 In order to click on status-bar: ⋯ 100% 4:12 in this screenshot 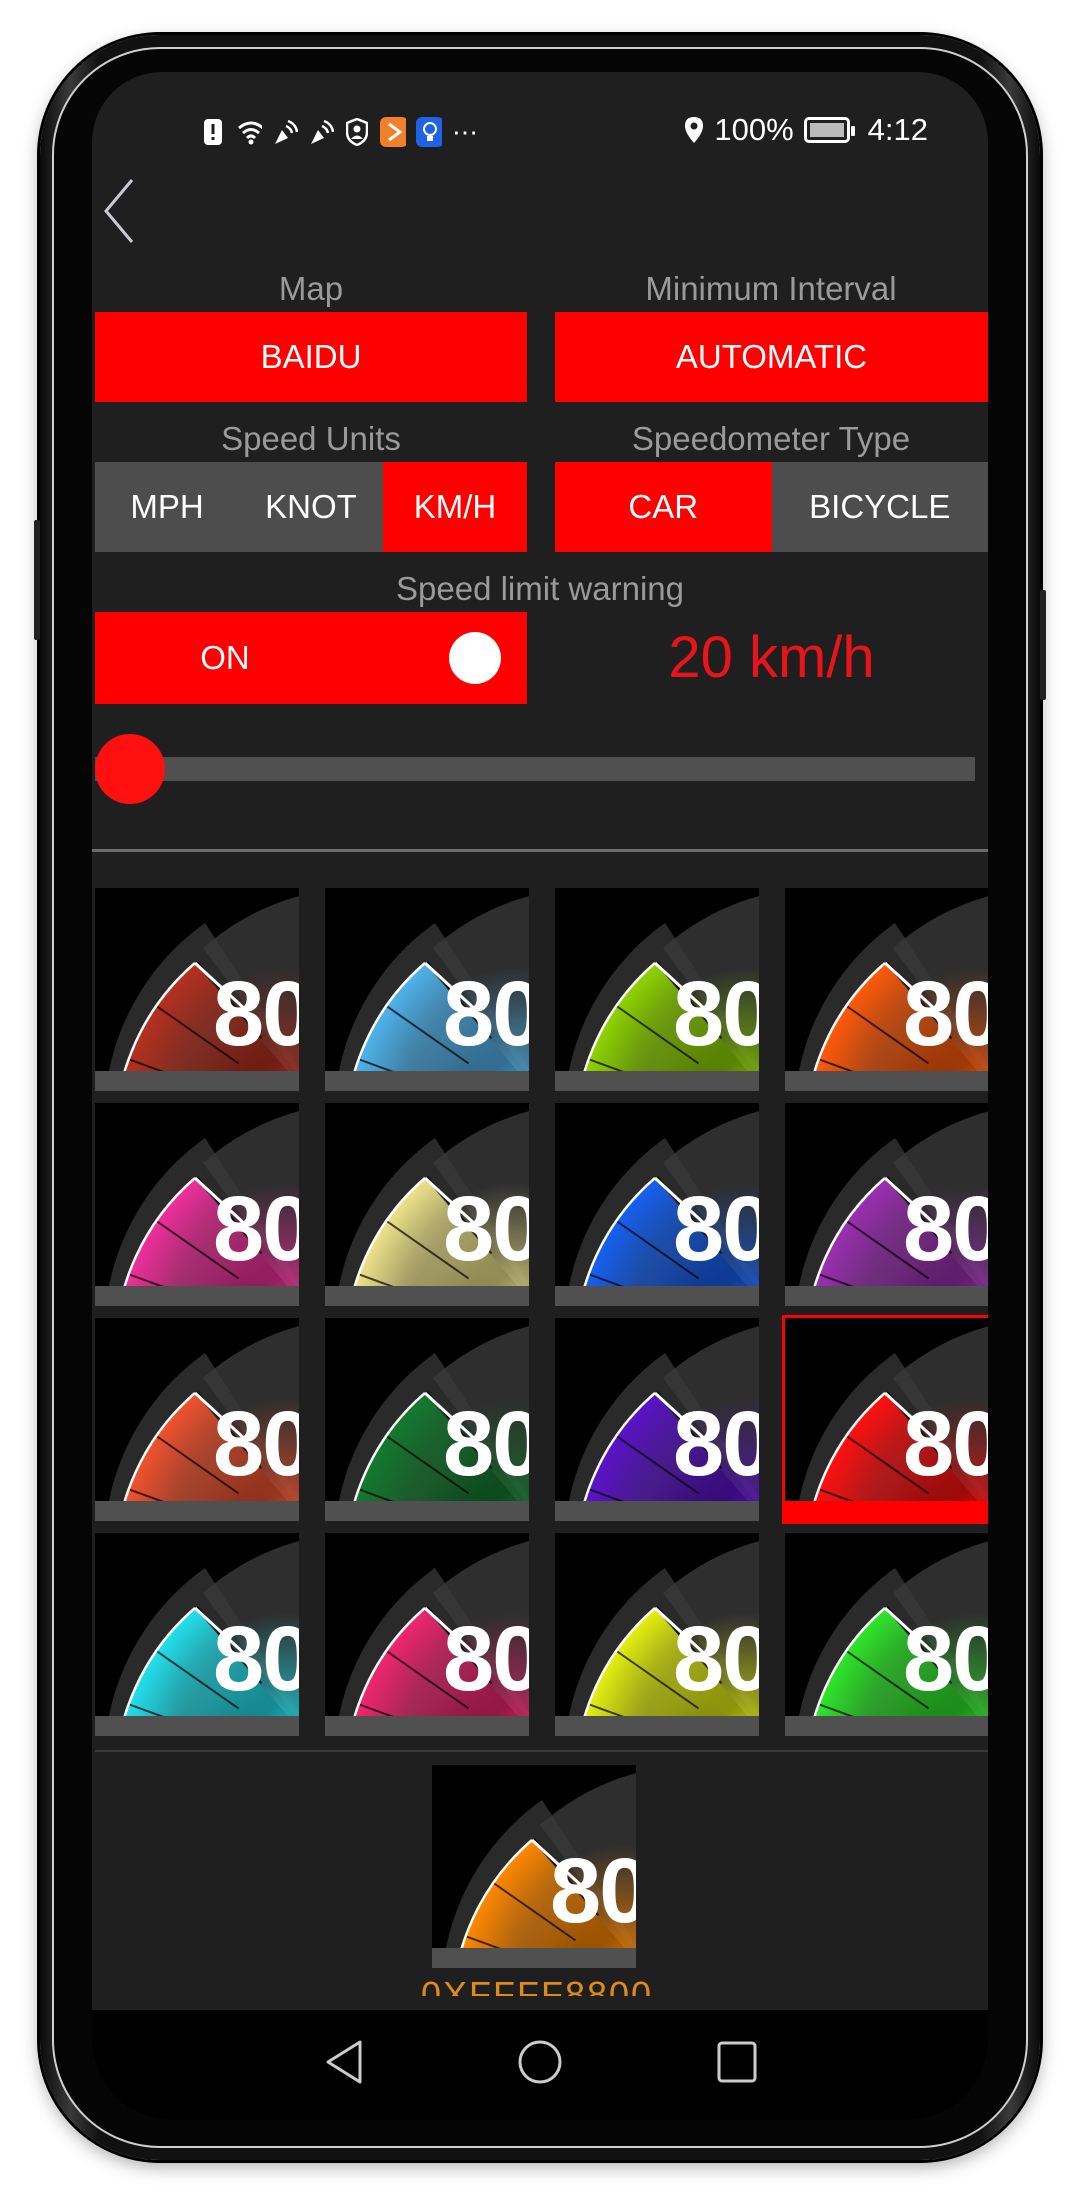, I will do `click(540, 133)`.